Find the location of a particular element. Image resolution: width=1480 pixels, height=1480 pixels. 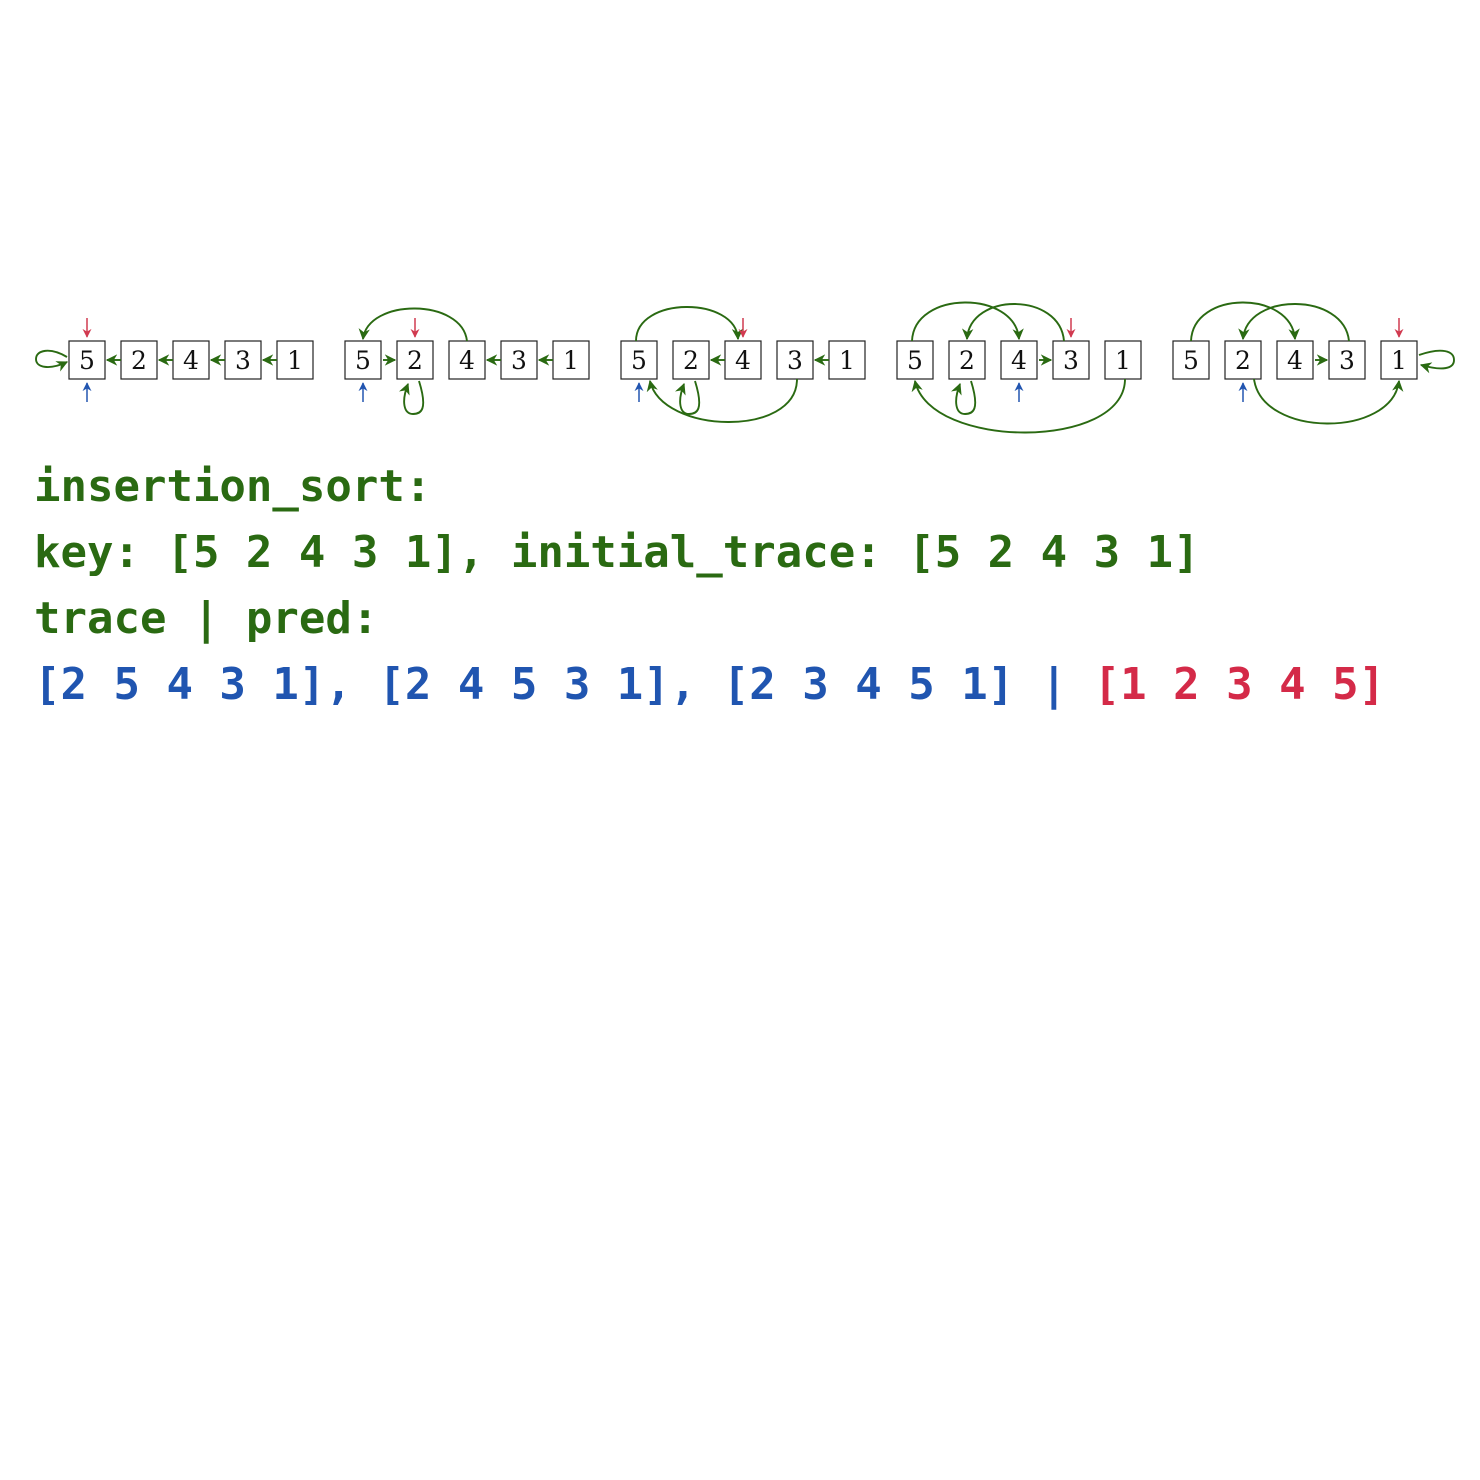

key-label: key: is located at coordinates (100, 552).